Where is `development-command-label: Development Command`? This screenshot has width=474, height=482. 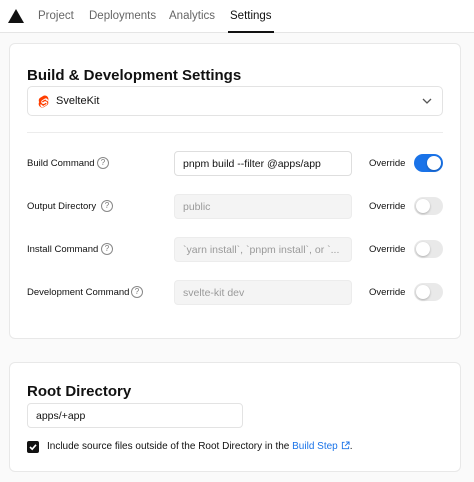 development-command-label: Development Command is located at coordinates (78, 292).